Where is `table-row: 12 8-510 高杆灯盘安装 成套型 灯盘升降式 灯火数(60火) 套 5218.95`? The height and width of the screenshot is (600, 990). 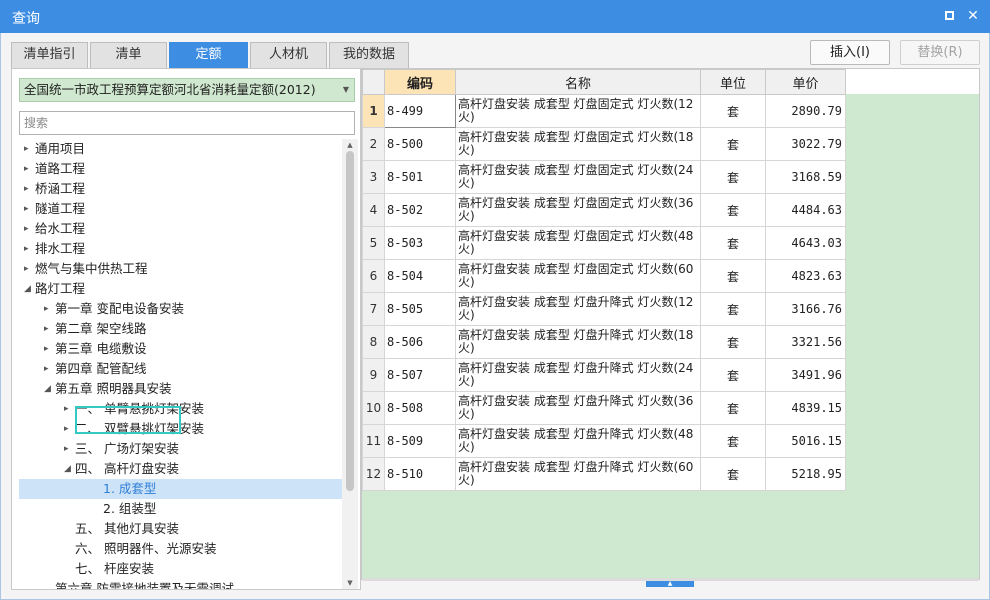
table-row: 12 8-510 高杆灯盘安装 成套型 灯盘升降式 灯火数(60火) 套 5218.95 is located at coordinates (604, 474).